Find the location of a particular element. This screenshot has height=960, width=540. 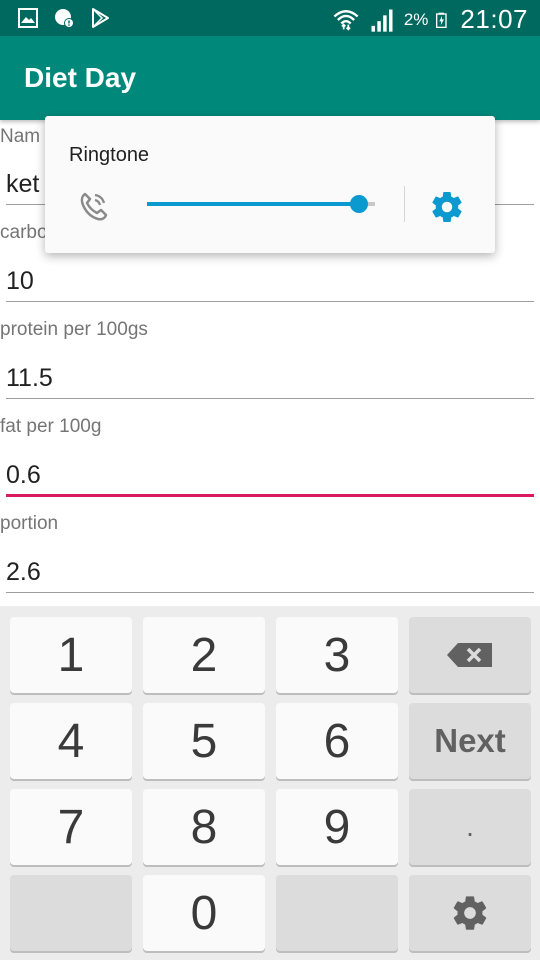

blank-key-left is located at coordinates (71, 913).